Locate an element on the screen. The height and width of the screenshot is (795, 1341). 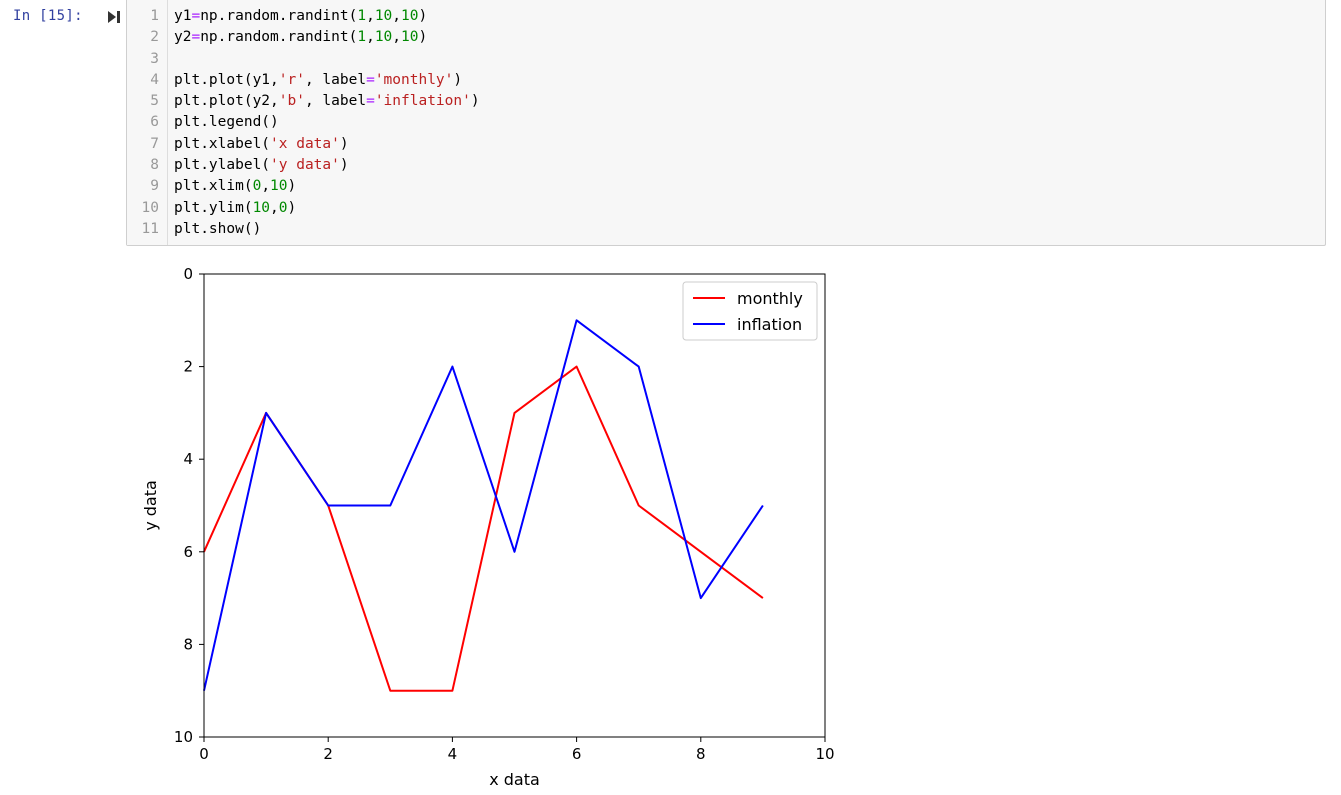
line-number: 8 is located at coordinates (154, 165).